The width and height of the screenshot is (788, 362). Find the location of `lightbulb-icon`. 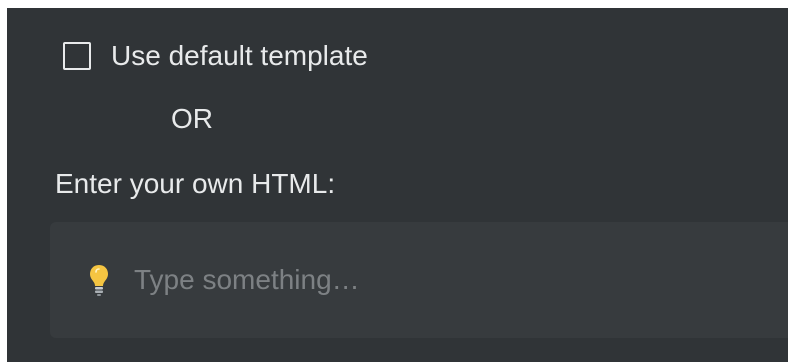

lightbulb-icon is located at coordinates (99, 280).